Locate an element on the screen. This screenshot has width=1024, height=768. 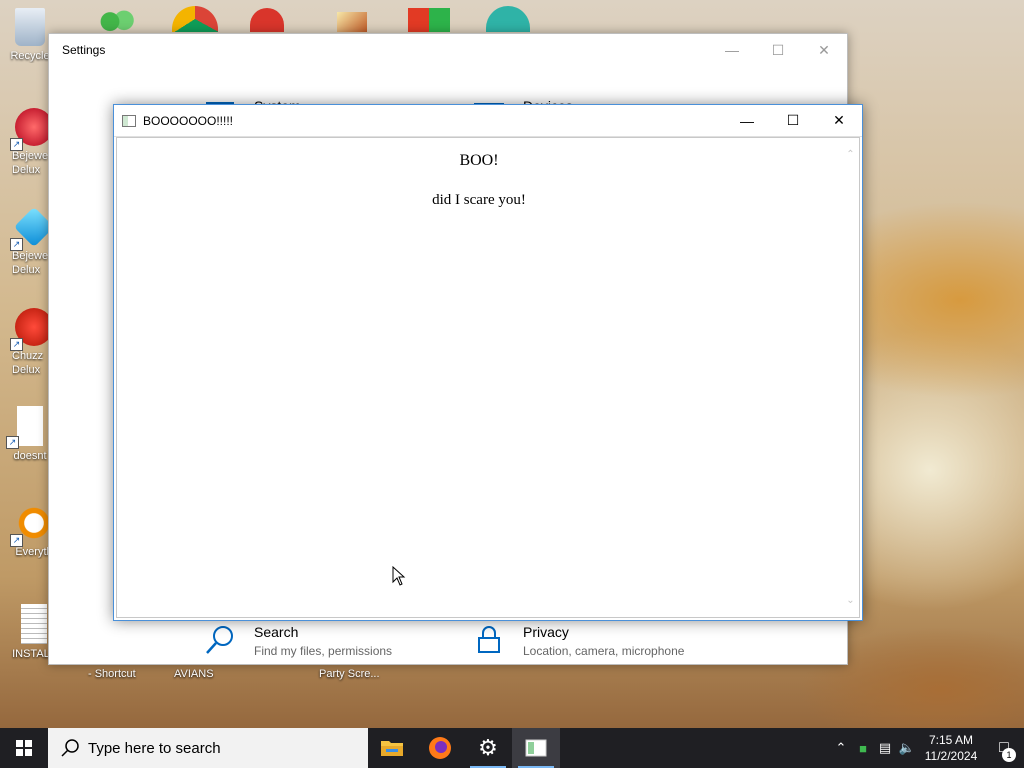
taskbar-search-box: Type here to search is located at coordinates (208, 748).